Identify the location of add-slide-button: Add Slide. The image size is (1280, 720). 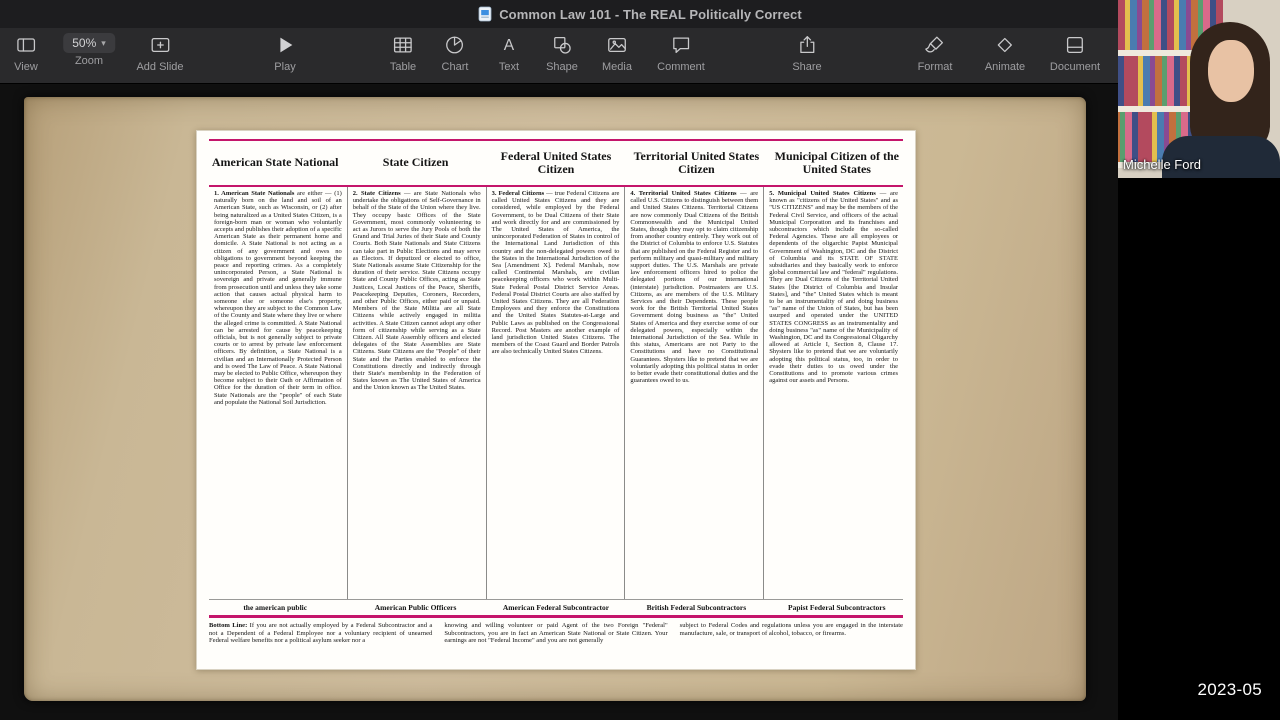
(160, 52).